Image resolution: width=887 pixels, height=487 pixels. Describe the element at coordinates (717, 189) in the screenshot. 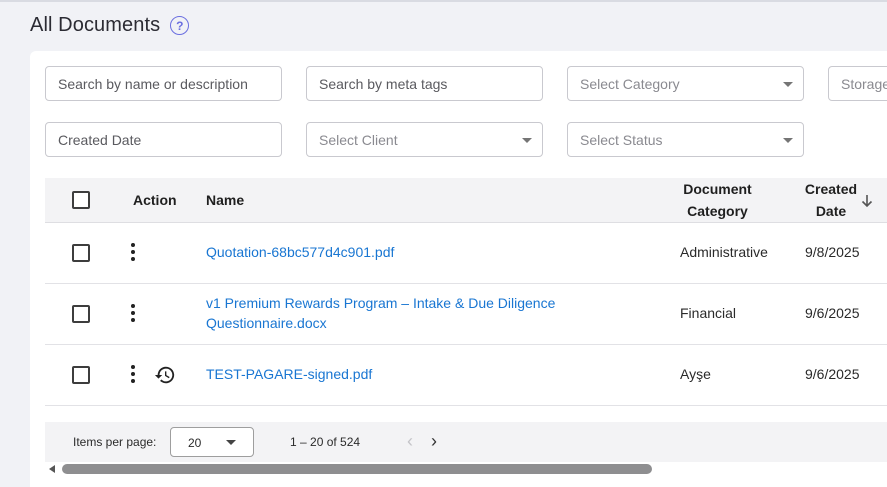

I see `column-category-line1: Document` at that location.